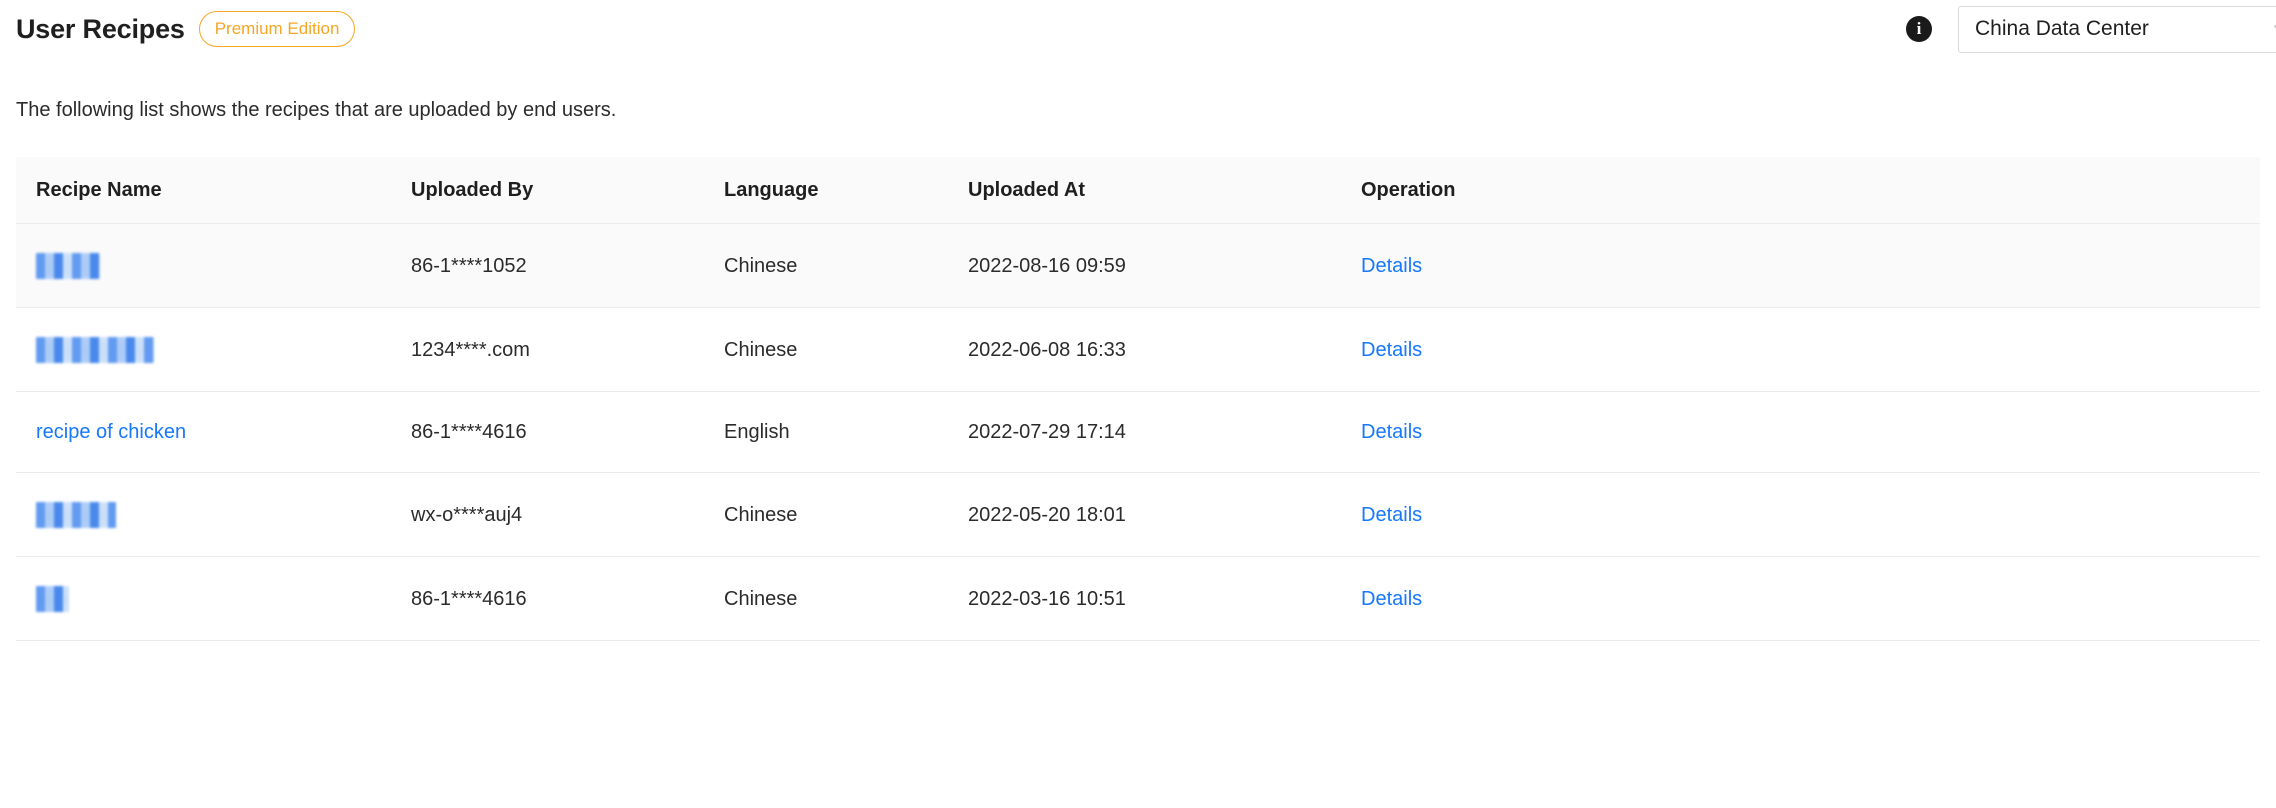 The height and width of the screenshot is (808, 2276). Describe the element at coordinates (547, 349) in the screenshot. I see `cell-uploaded-by: 1234****.com` at that location.